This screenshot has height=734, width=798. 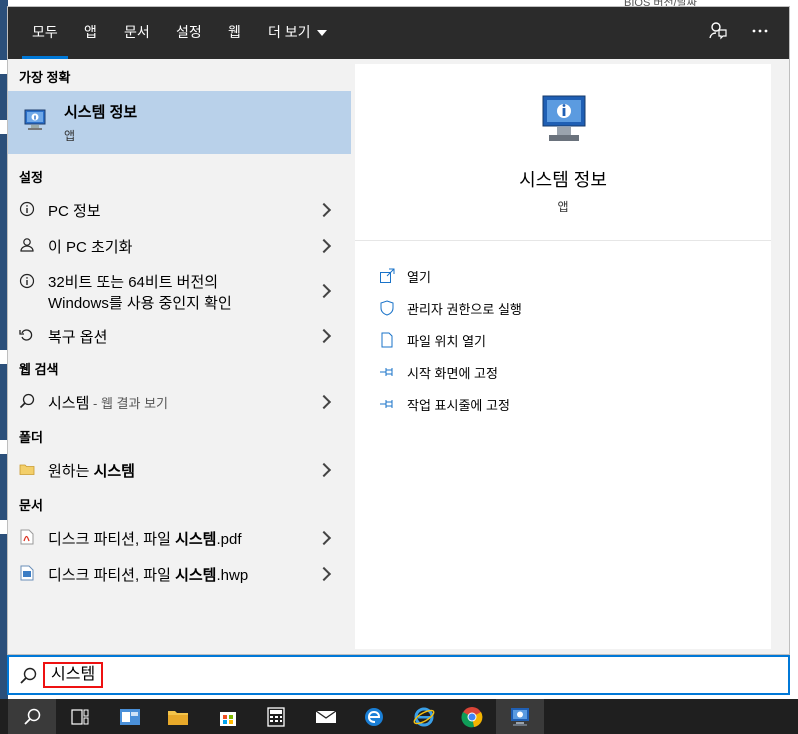 What do you see at coordinates (179, 245) in the screenshot?
I see `settings-item-reset-pc: 이 PC 초기화` at bounding box center [179, 245].